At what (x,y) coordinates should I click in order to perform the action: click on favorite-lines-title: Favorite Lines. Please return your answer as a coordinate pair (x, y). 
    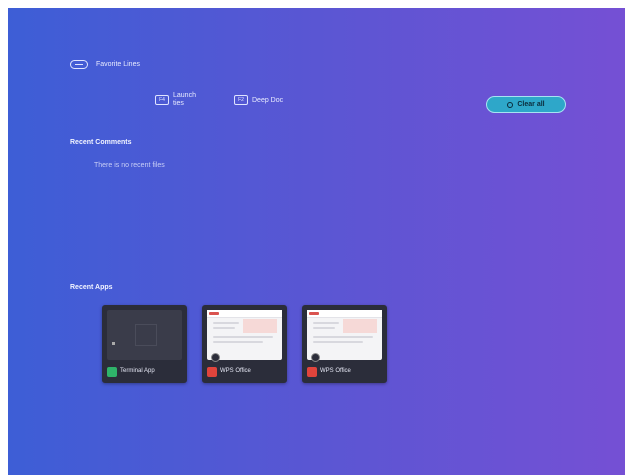
    Looking at the image, I should click on (118, 64).